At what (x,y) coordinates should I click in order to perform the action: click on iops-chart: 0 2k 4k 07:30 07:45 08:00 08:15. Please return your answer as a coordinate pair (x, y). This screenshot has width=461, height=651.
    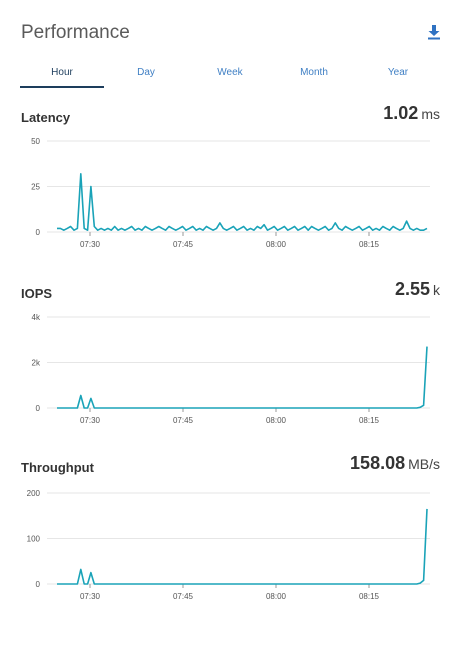
    Looking at the image, I should click on (231, 369).